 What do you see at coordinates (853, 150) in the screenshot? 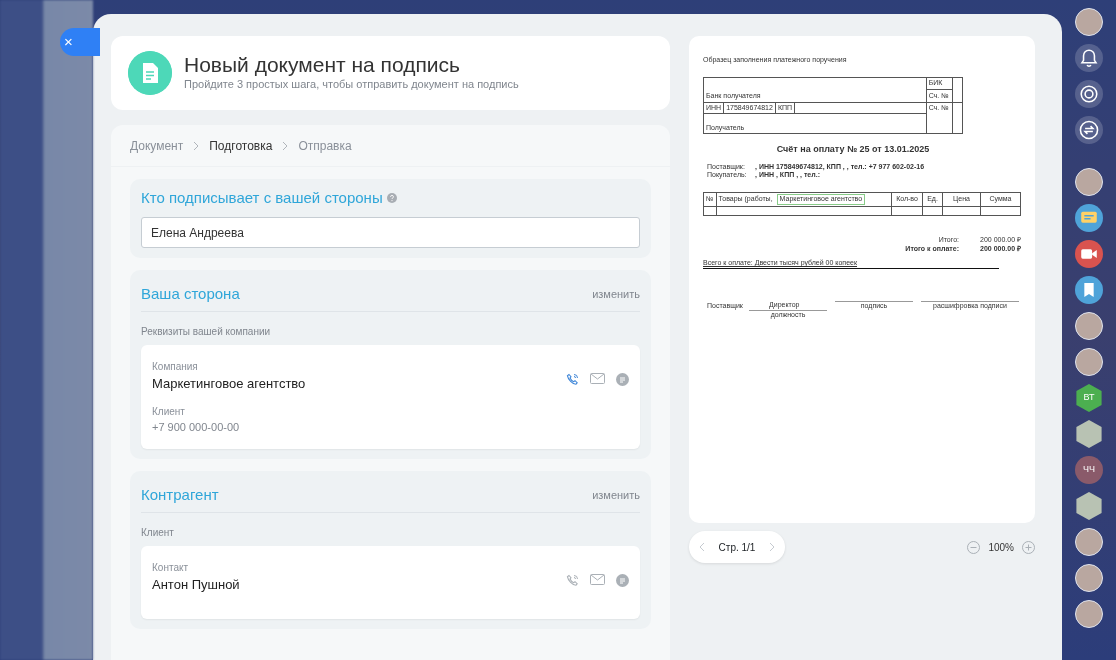
I see `invoice-title: Счёт на оплату № 25 от 13.01.2025` at bounding box center [853, 150].